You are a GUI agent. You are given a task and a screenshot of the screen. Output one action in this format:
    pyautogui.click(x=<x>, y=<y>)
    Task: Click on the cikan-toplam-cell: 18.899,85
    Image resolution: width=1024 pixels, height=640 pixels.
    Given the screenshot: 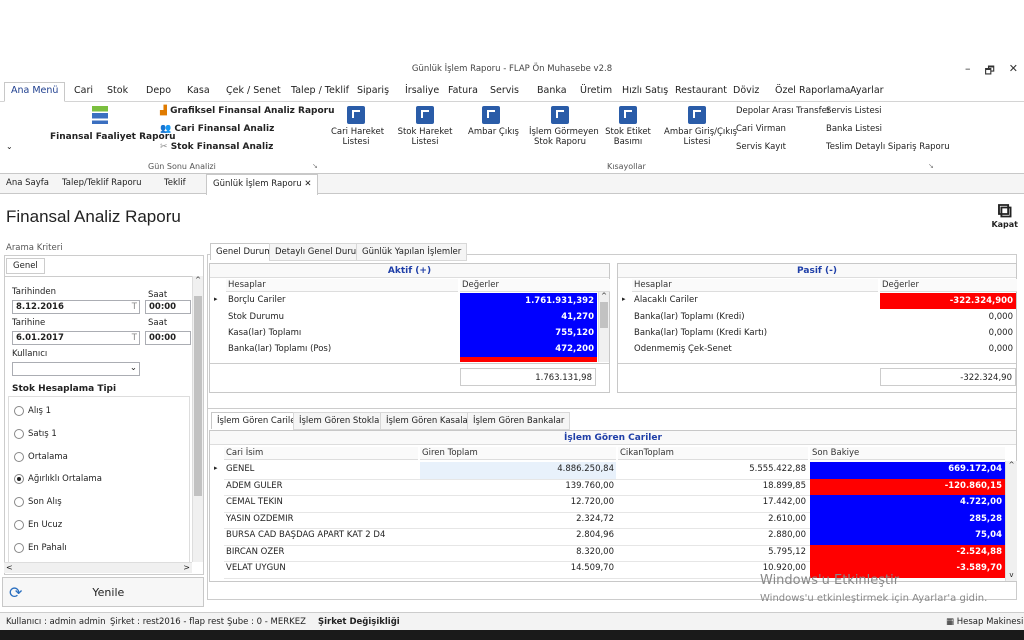 What is the action you would take?
    pyautogui.click(x=712, y=486)
    